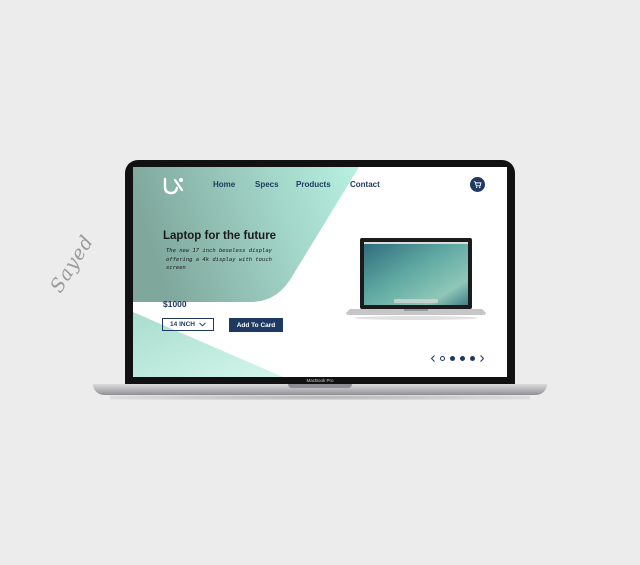 This screenshot has width=640, height=565. I want to click on size-dropdown-value: 14 INCH, so click(182, 324).